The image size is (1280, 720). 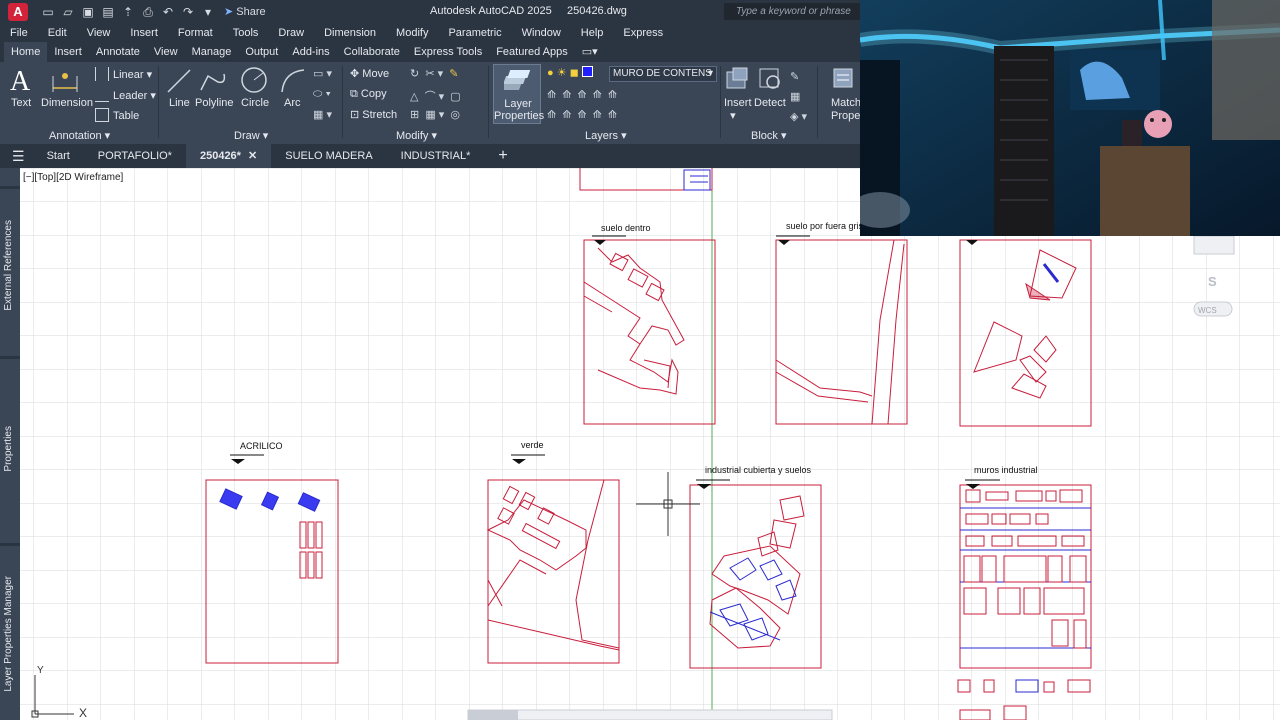 What do you see at coordinates (67, 103) in the screenshot?
I see `dimension-button: Dimension` at bounding box center [67, 103].